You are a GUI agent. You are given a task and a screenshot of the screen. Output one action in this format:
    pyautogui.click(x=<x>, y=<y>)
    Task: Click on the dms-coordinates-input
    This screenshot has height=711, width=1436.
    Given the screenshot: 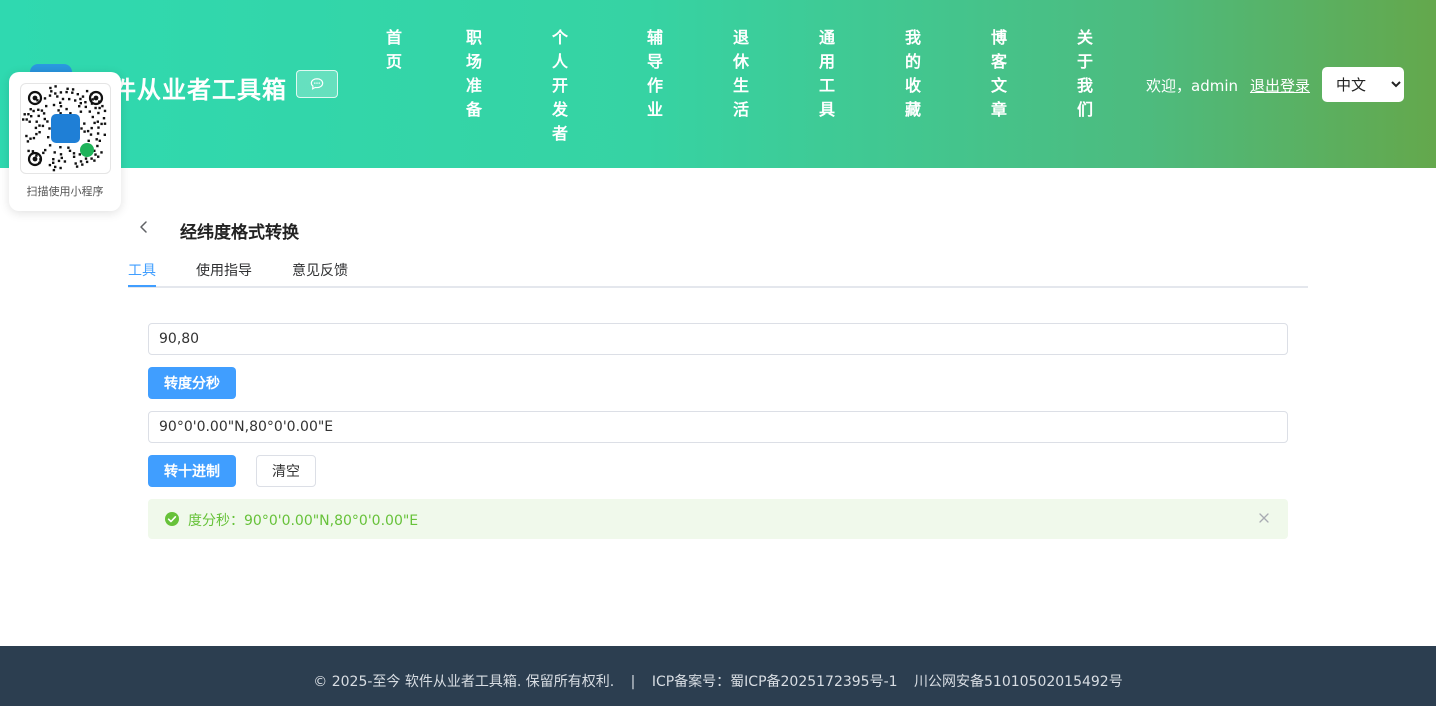 What is the action you would take?
    pyautogui.click(x=718, y=427)
    